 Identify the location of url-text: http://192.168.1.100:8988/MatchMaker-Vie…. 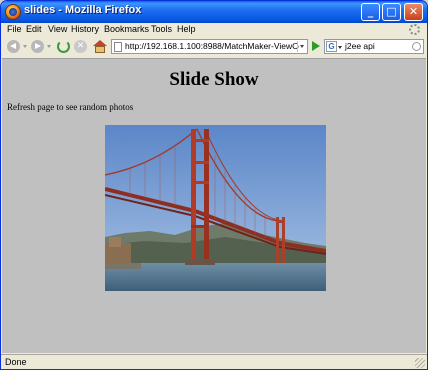
(212, 46).